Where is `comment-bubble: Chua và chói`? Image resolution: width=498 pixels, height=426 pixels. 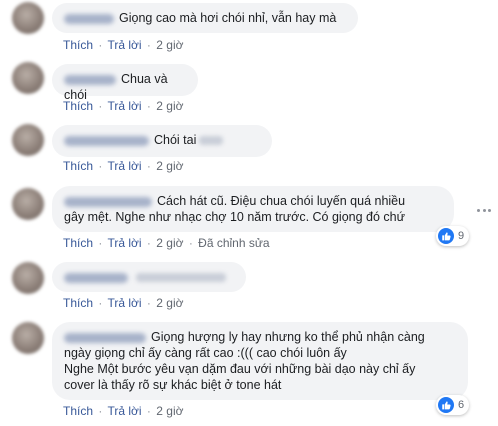 comment-bubble: Chua và chói is located at coordinates (125, 83).